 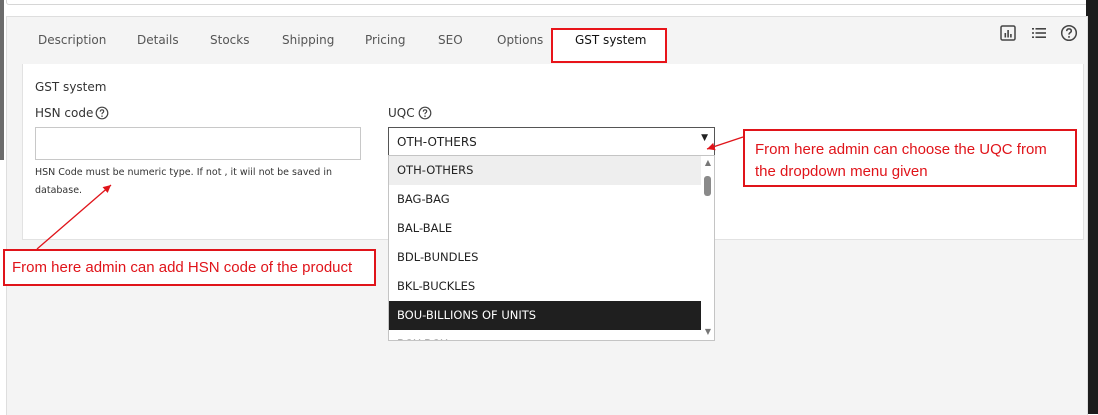 What do you see at coordinates (1039, 33) in the screenshot?
I see `list-icon` at bounding box center [1039, 33].